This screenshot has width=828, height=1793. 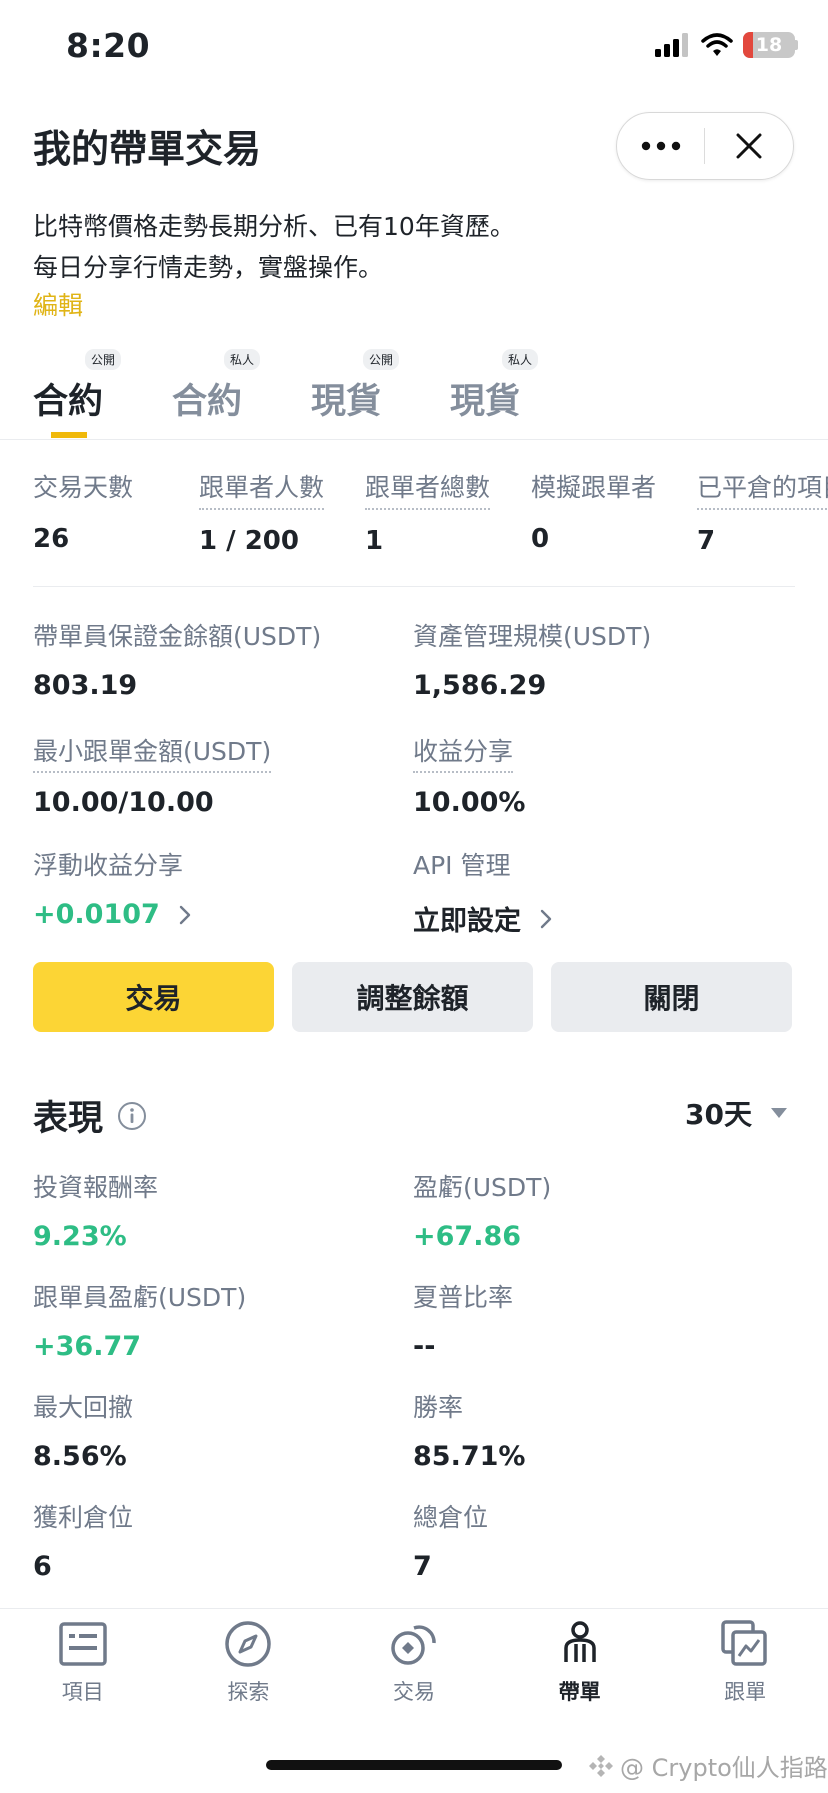 I want to click on signal-icon, so click(x=671, y=45).